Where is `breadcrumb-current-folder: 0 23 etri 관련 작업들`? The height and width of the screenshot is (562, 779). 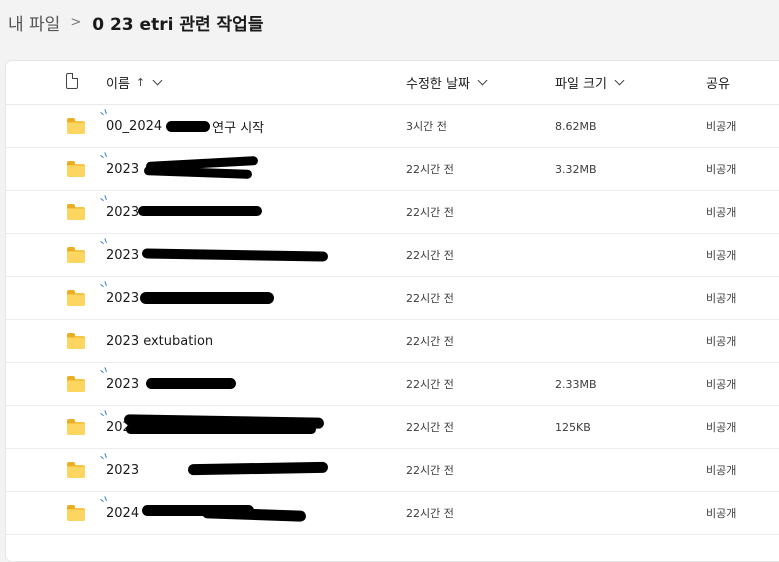 breadcrumb-current-folder: 0 23 etri 관련 작업들 is located at coordinates (178, 24).